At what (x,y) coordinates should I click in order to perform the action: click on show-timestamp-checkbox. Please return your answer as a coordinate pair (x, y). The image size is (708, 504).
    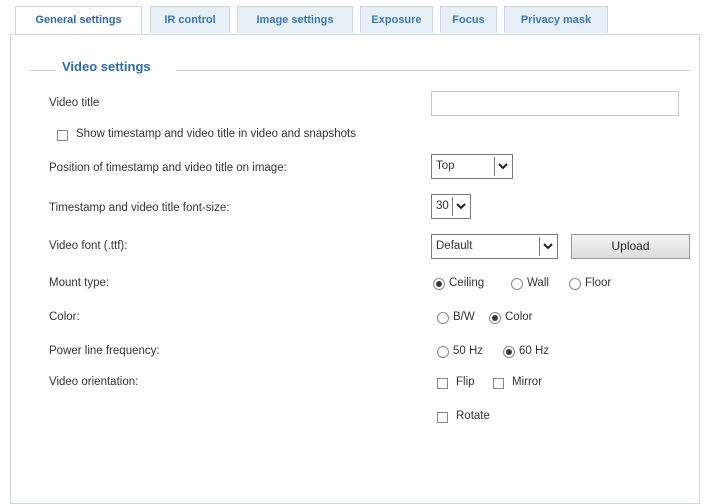
    Looking at the image, I should click on (62, 135).